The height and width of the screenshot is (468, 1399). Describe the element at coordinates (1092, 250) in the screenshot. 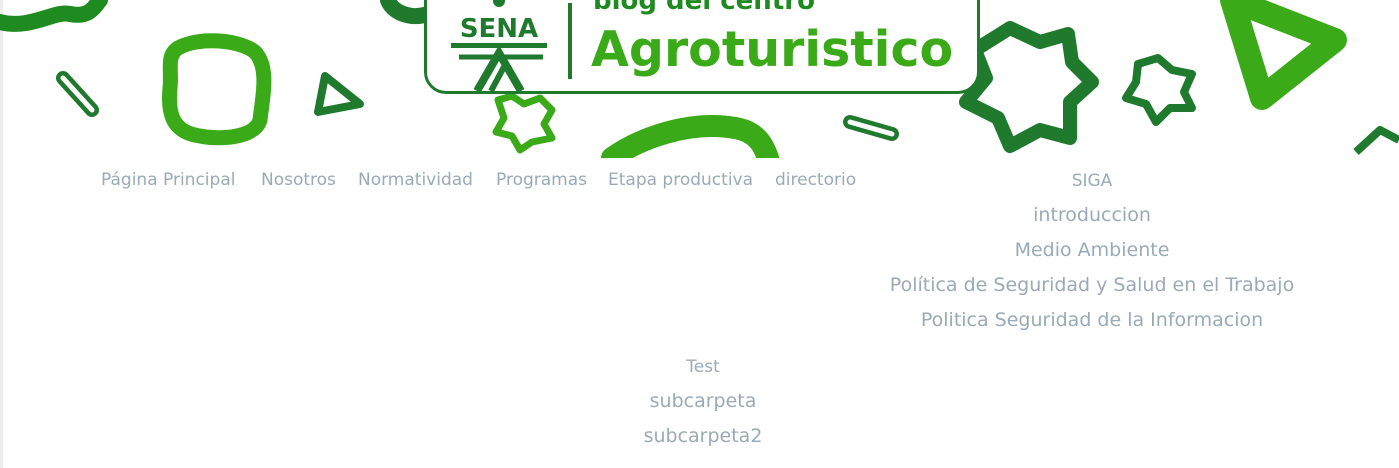

I see `siga-item-medio-ambiente: Medio Ambiente` at that location.